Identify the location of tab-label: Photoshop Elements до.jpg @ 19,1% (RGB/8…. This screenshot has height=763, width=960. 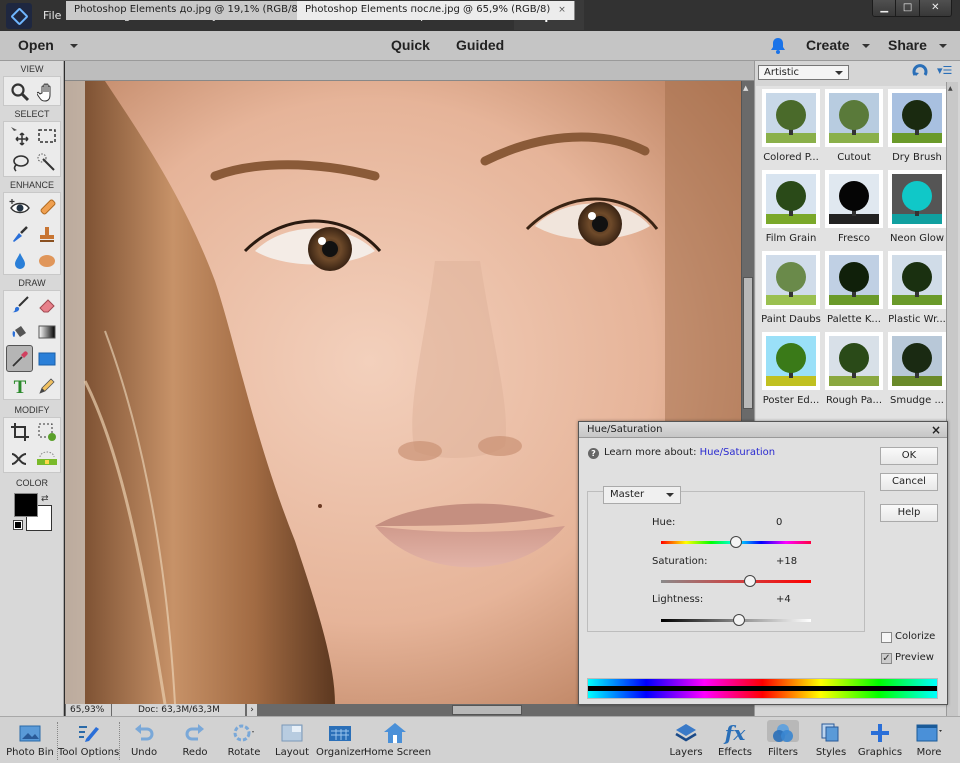
(188, 9).